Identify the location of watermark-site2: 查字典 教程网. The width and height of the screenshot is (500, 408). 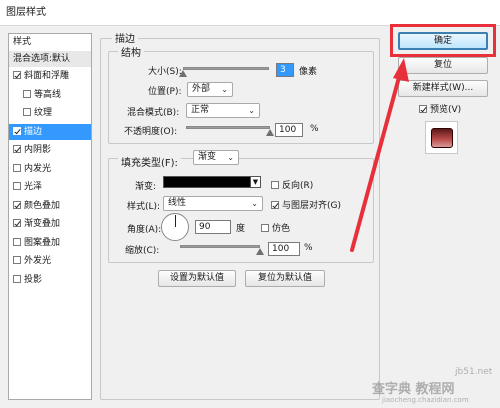
(413, 389).